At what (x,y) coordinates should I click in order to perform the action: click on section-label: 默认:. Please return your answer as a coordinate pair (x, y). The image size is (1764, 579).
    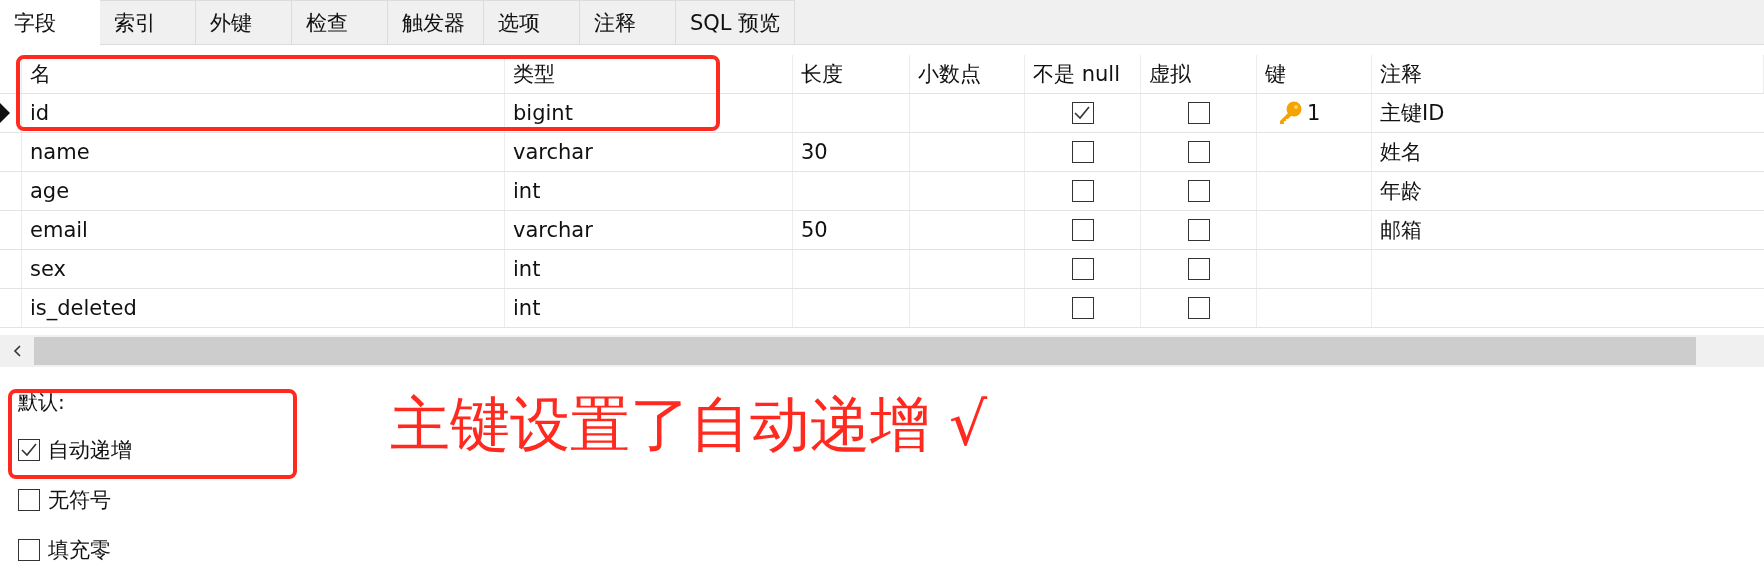
    Looking at the image, I should click on (42, 402).